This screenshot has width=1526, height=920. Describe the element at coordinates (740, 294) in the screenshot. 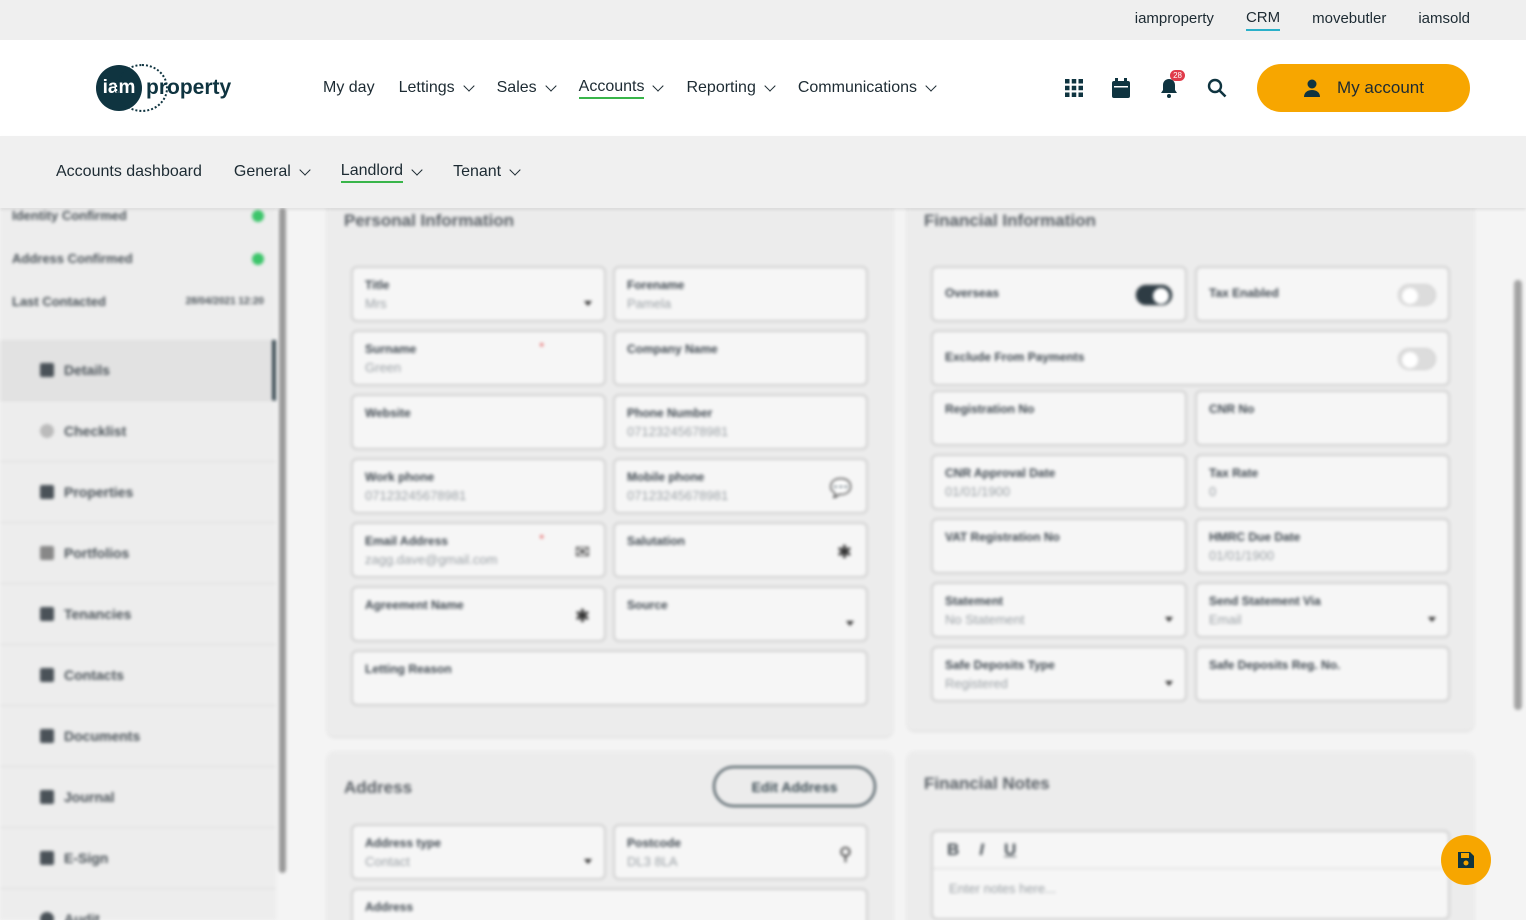

I see `forename-field: Forename Pamela` at that location.